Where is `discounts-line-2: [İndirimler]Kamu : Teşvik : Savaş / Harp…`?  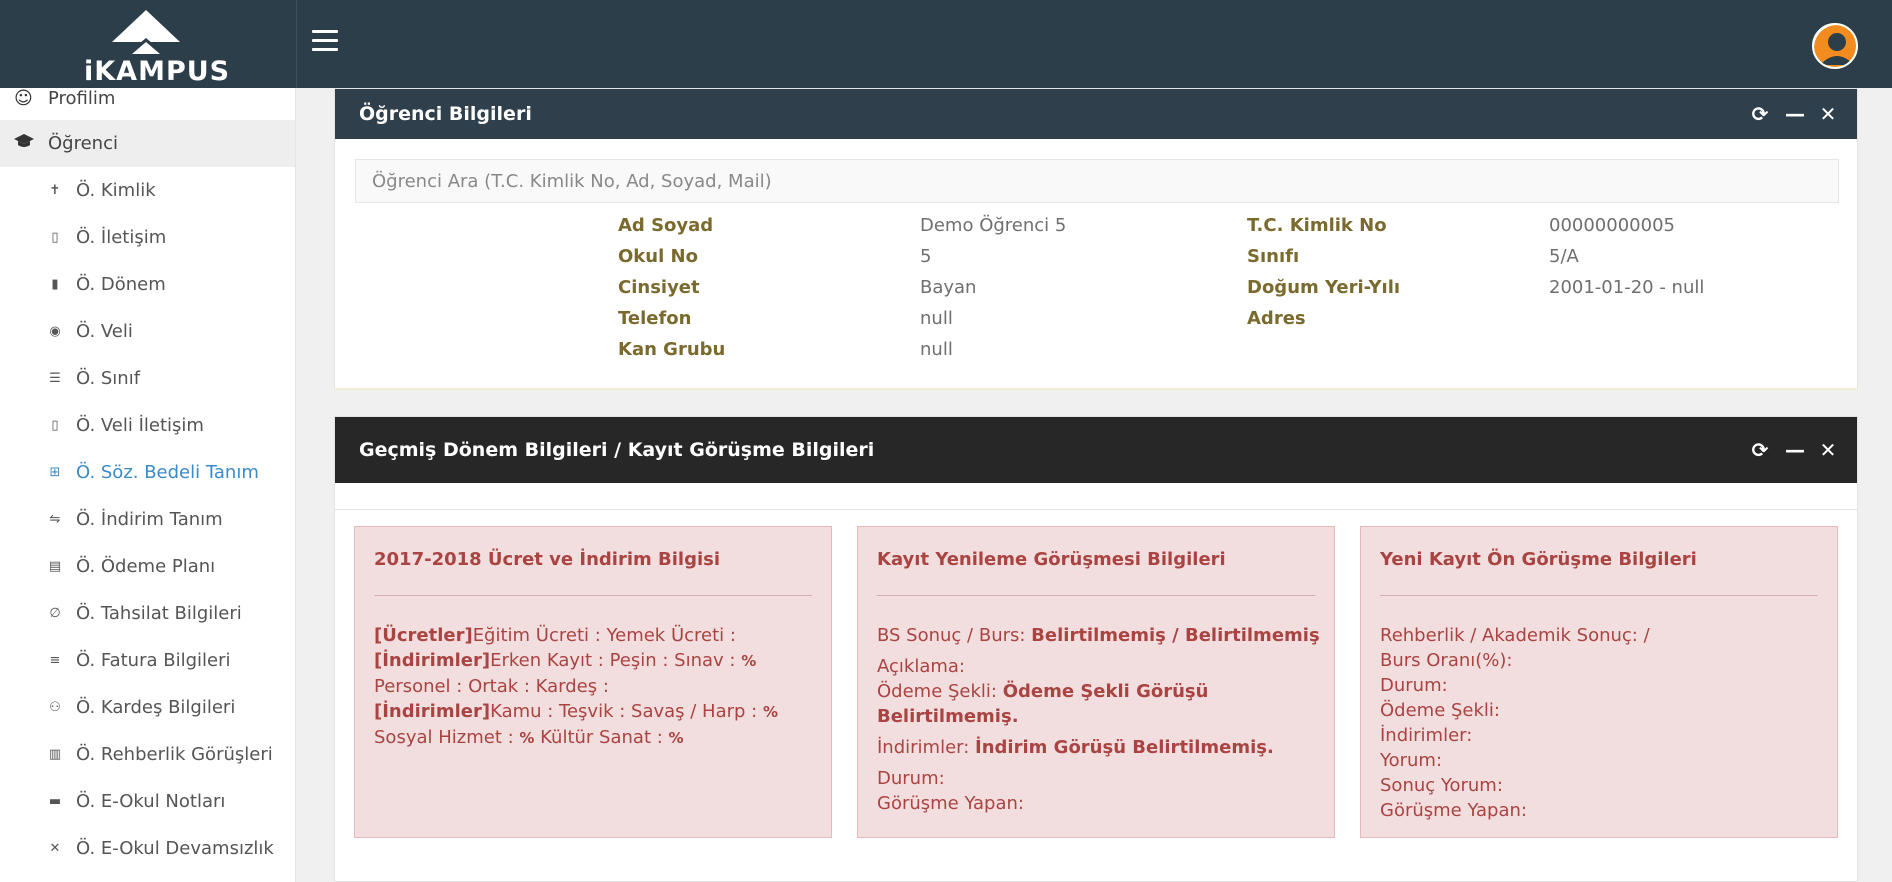 discounts-line-2: [İndirimler]Kamu : Teşvik : Savaş / Harp… is located at coordinates (599, 725).